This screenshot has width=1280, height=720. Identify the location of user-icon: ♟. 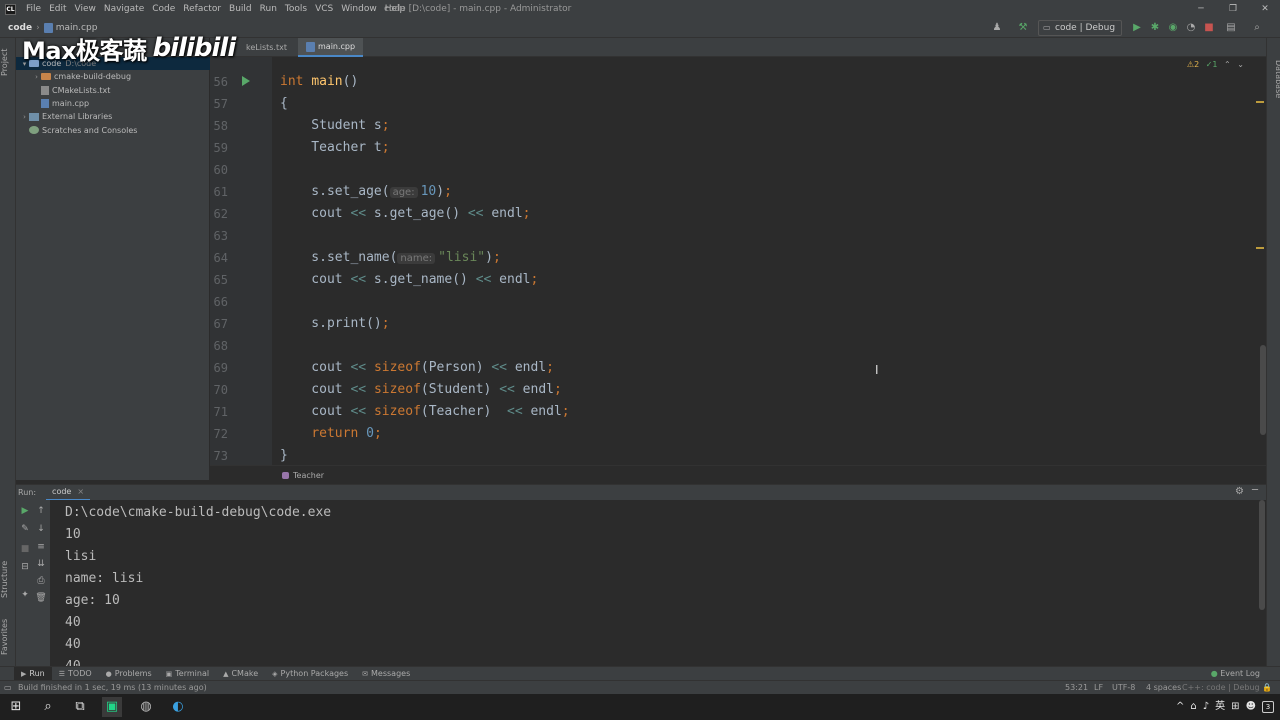
(997, 28).